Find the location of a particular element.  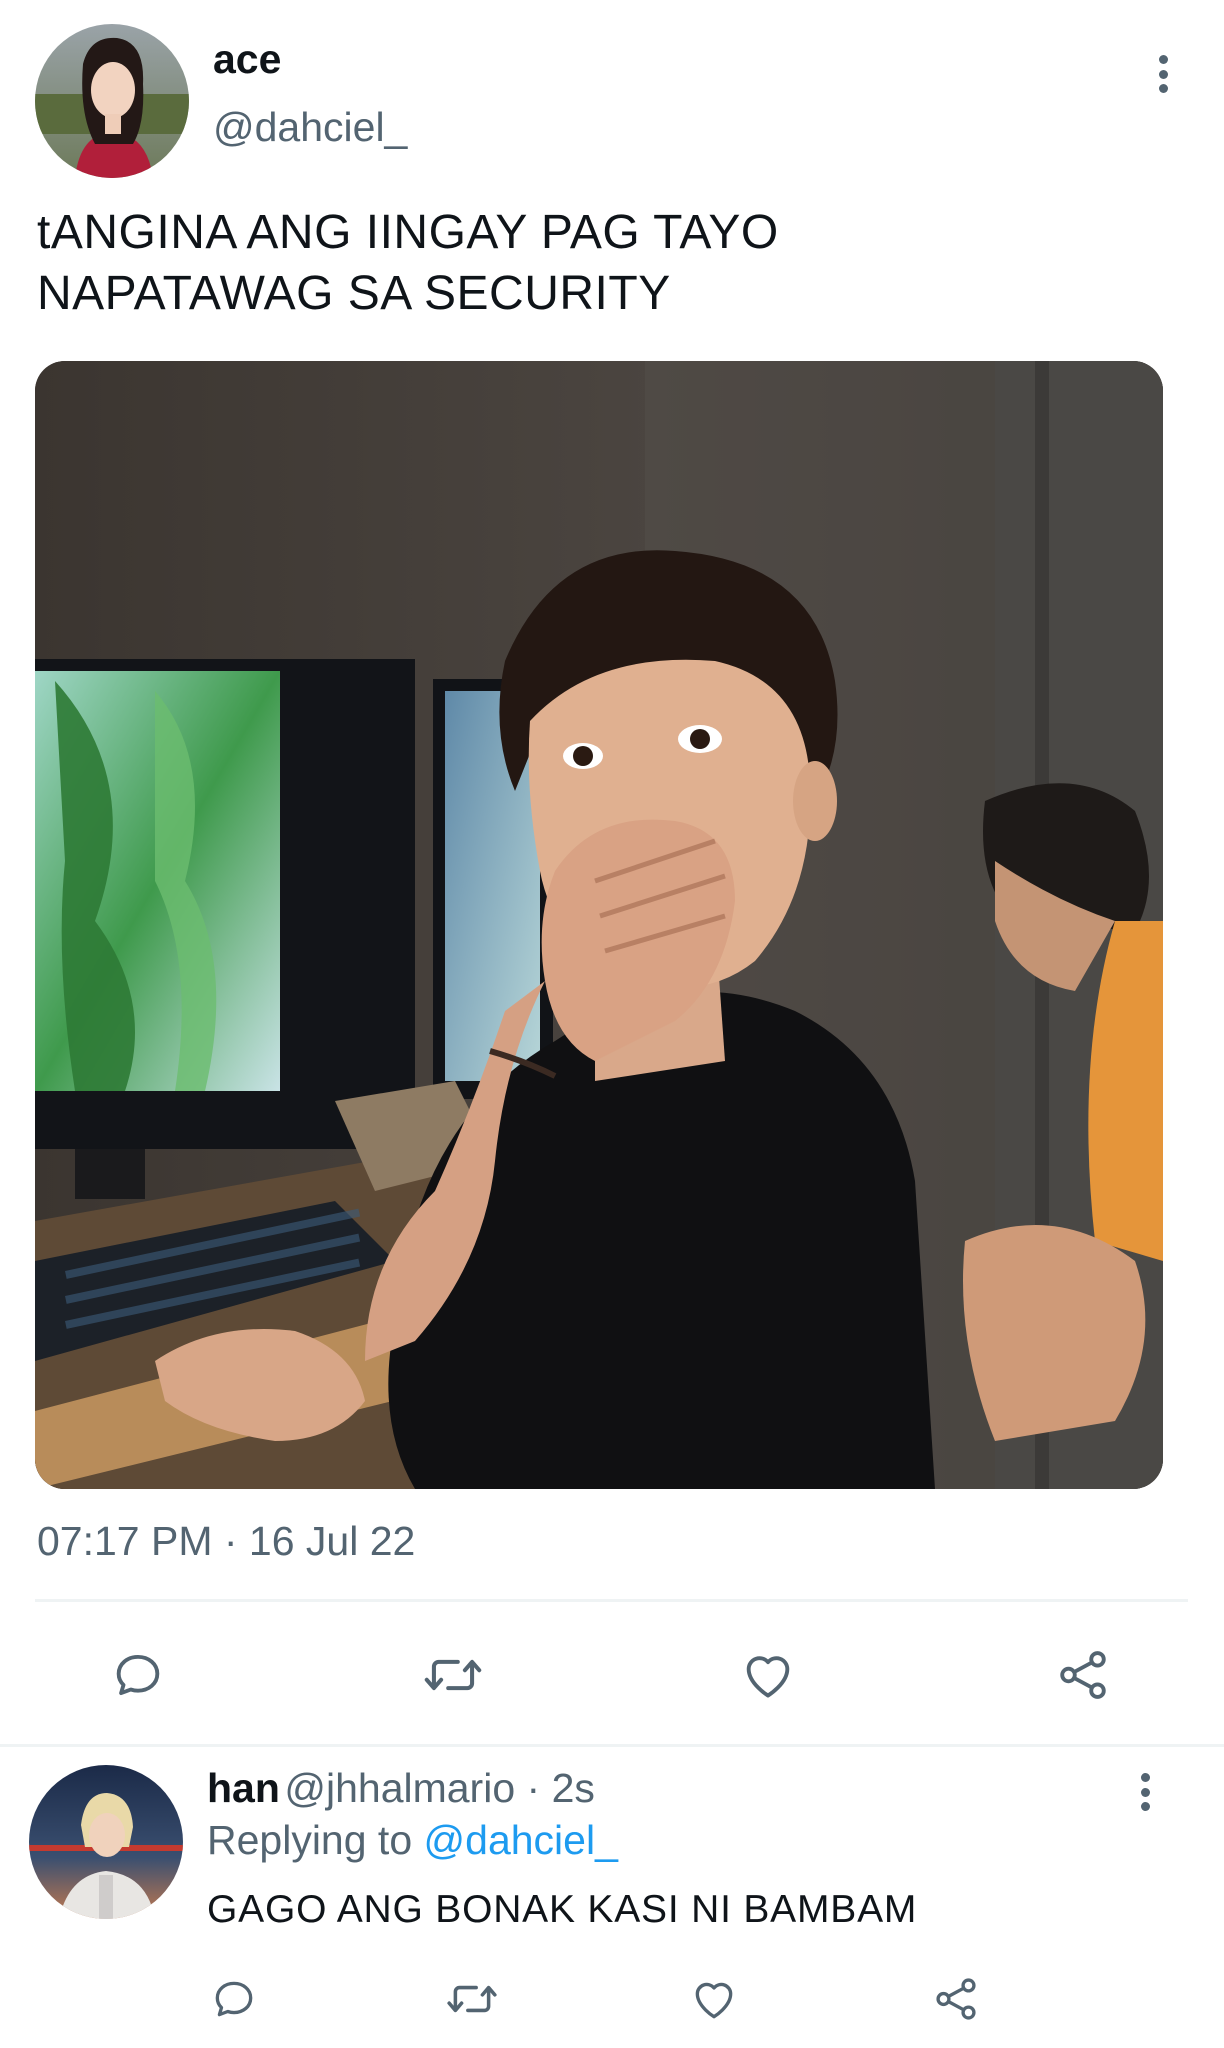

replying-to-mention: @dahciel_ is located at coordinates (521, 1840).